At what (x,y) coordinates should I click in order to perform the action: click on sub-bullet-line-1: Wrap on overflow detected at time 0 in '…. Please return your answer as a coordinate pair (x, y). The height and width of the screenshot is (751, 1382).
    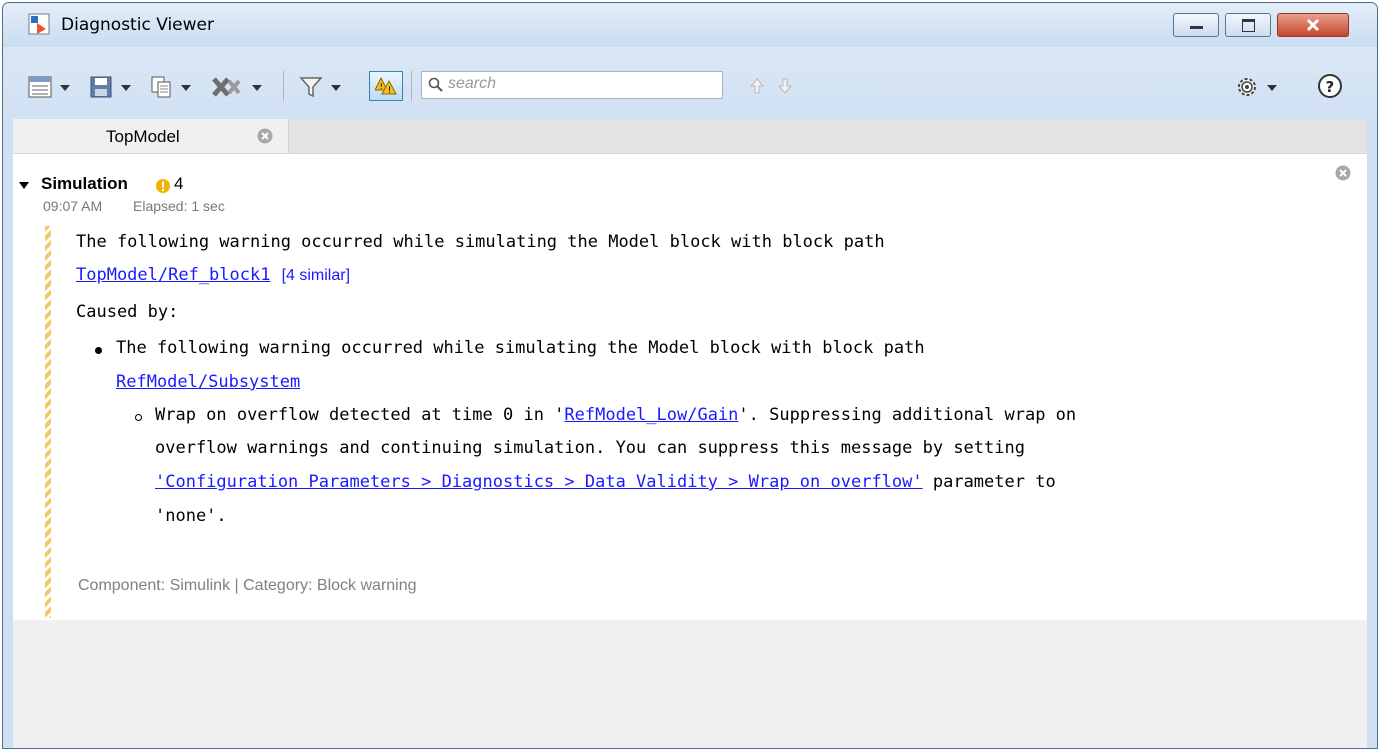
    Looking at the image, I should click on (615, 415).